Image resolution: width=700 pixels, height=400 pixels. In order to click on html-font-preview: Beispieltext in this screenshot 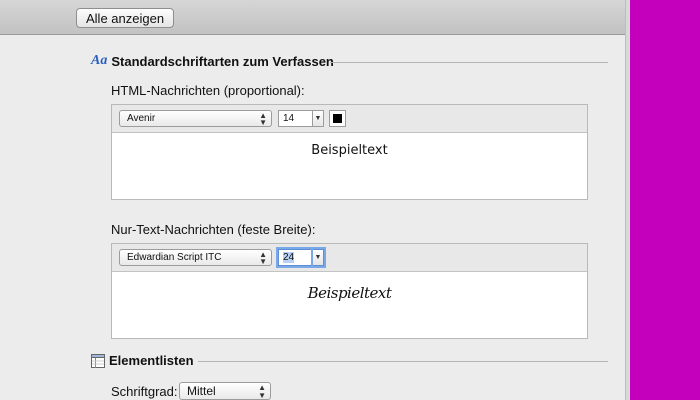, I will do `click(349, 150)`.